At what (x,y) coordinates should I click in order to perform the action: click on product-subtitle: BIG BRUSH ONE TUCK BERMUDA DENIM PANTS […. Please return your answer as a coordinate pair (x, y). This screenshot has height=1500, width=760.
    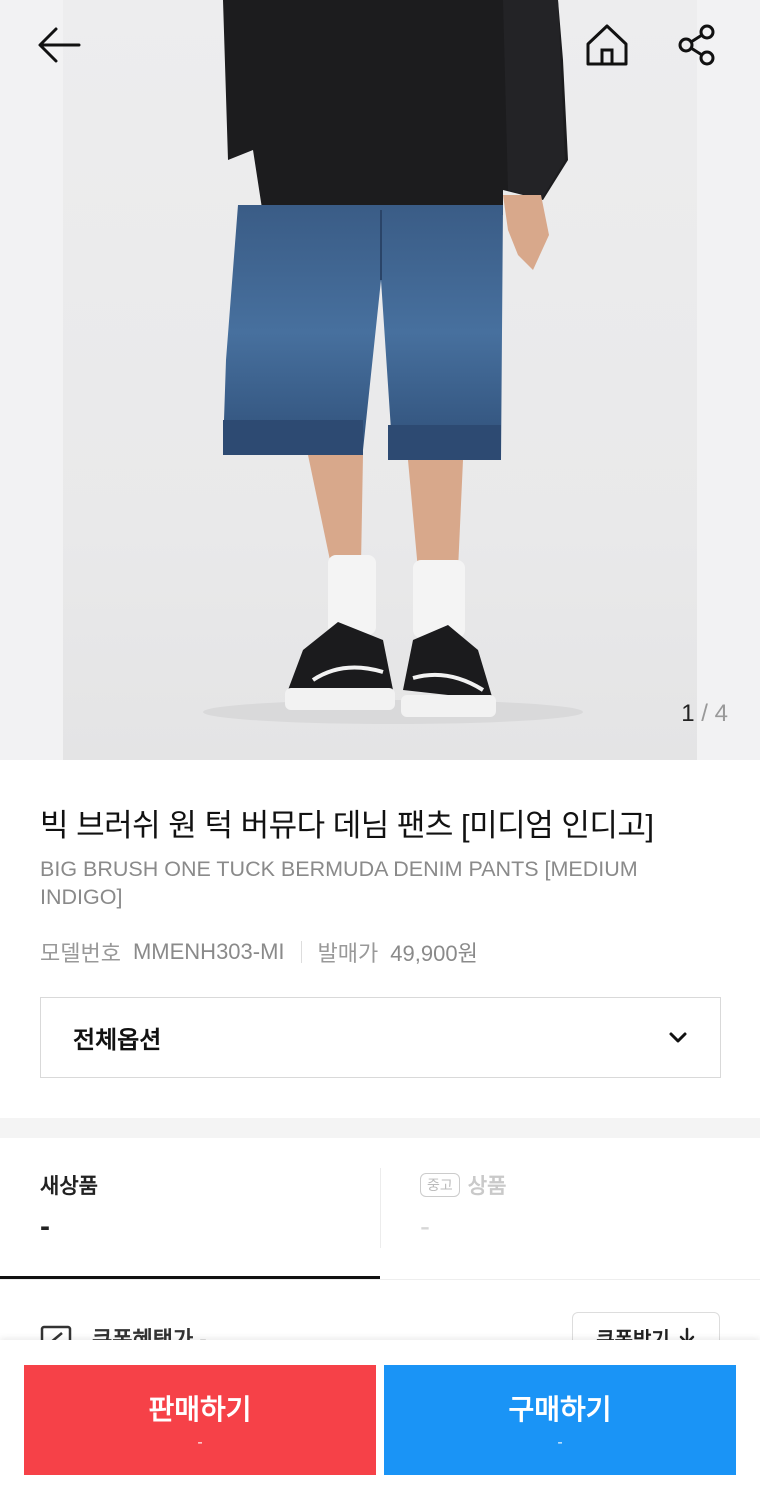
    Looking at the image, I should click on (339, 883).